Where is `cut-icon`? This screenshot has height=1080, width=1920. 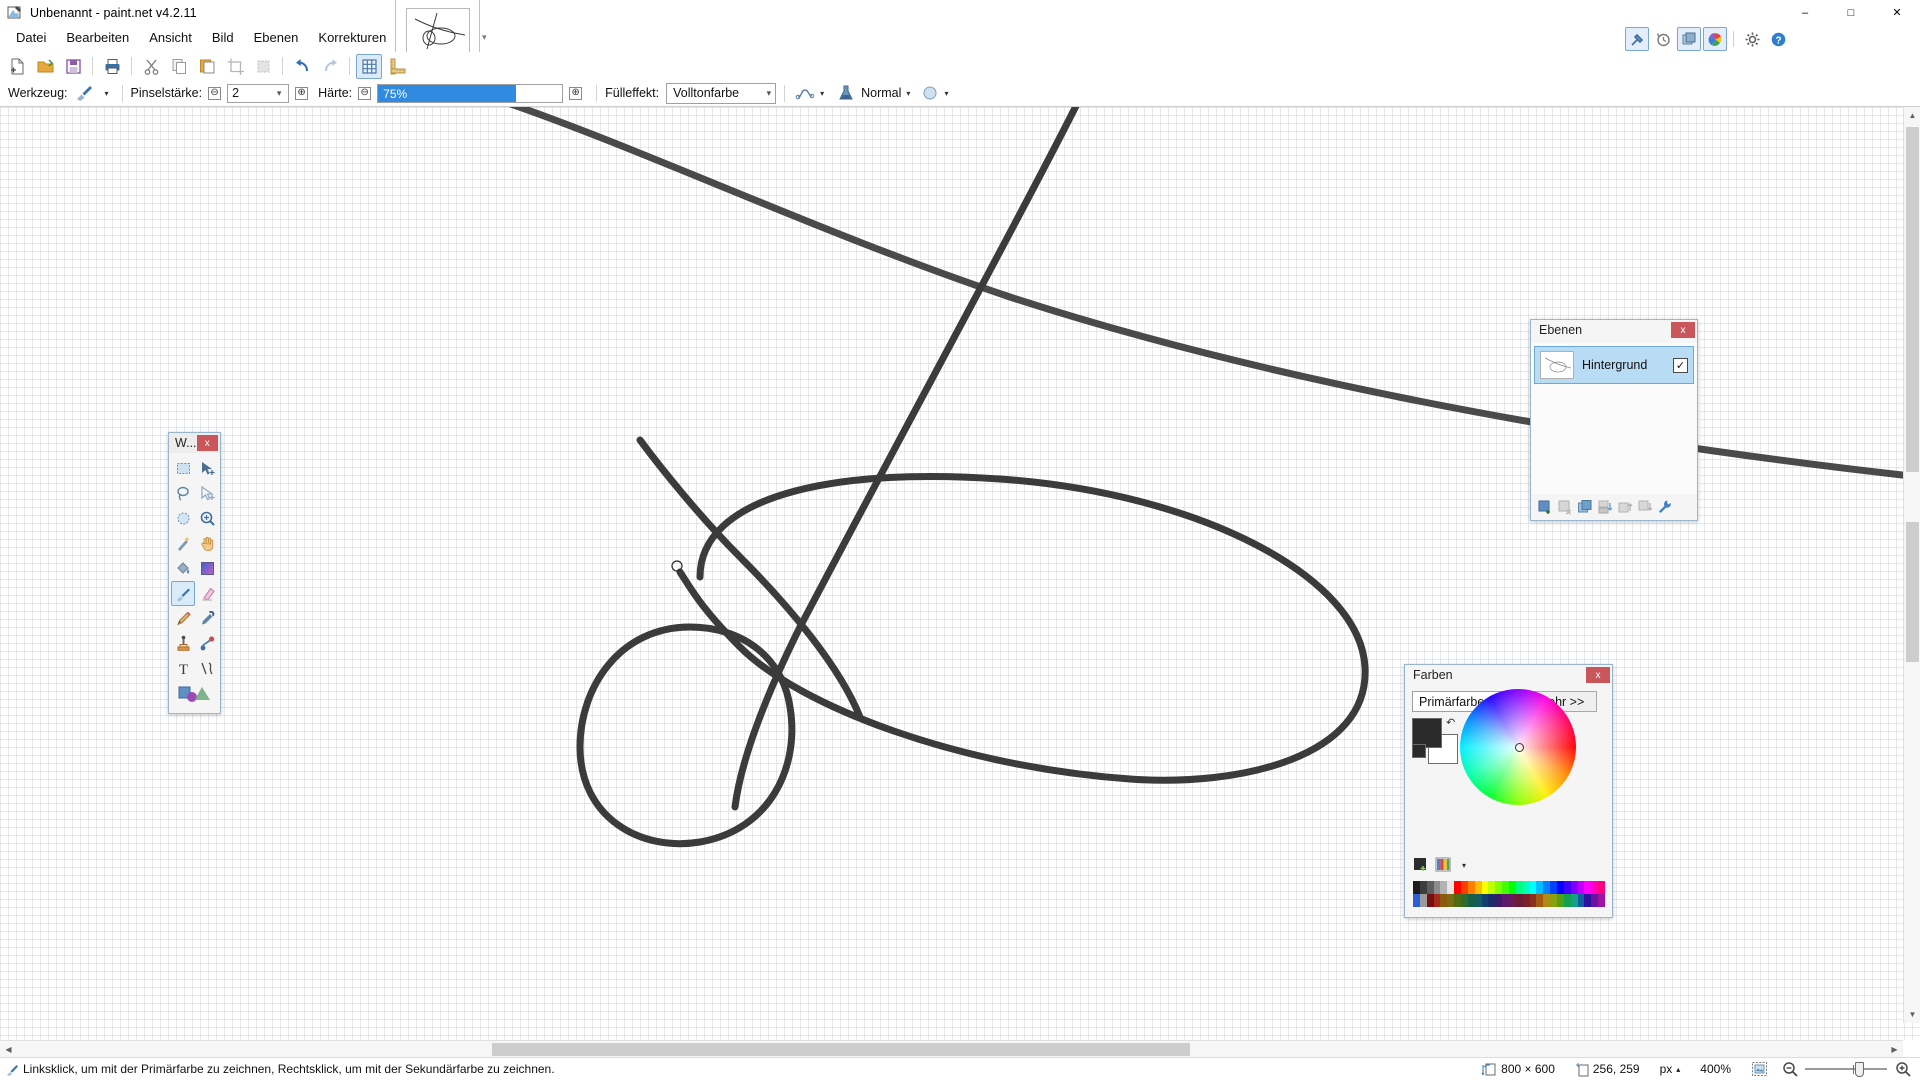
cut-icon is located at coordinates (151, 66).